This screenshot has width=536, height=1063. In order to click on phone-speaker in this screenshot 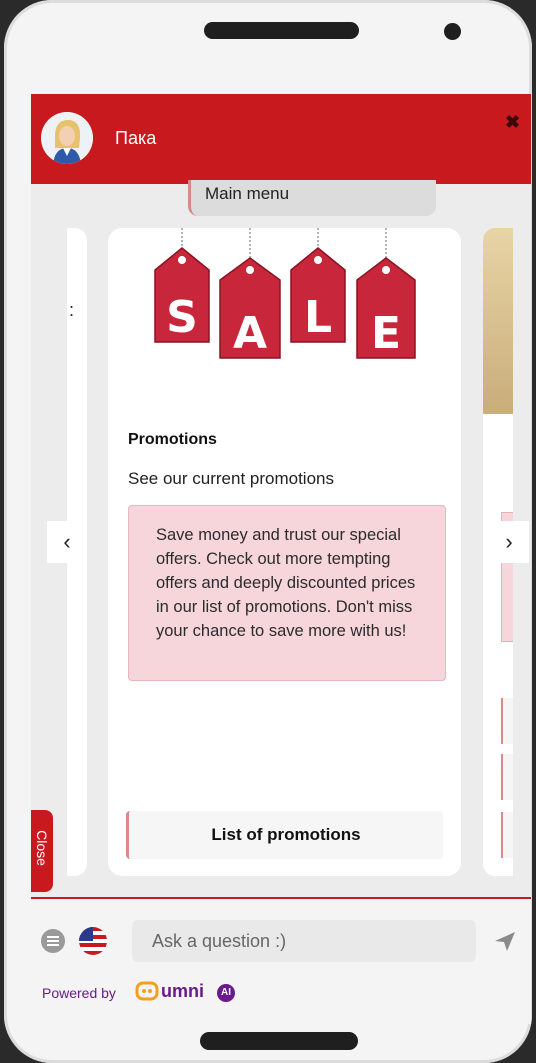, I will do `click(281, 30)`.